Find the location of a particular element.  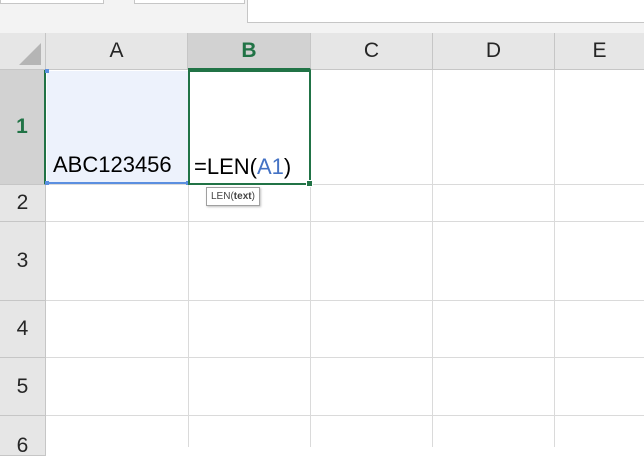

cell-b1: =LEN(A1) is located at coordinates (250, 128).